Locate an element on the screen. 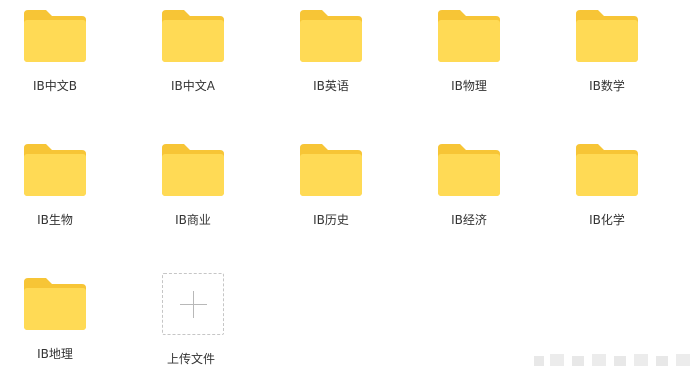 This screenshot has height=392, width=693. folder-item: IB数学 is located at coordinates (607, 57).